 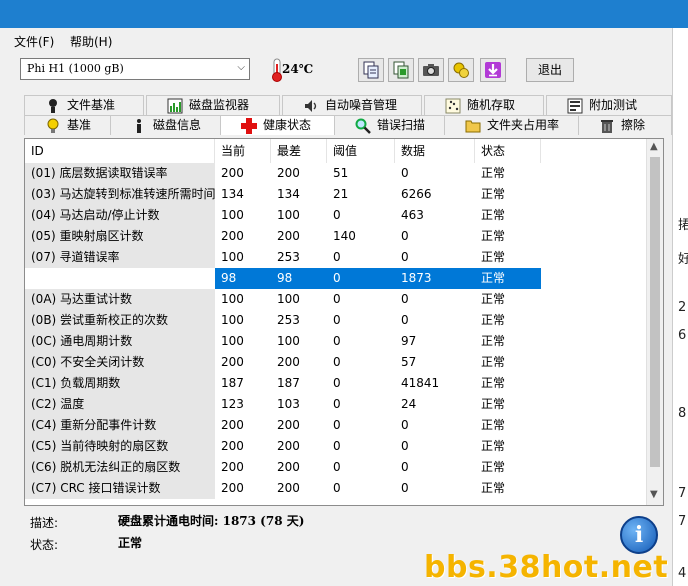 I want to click on download-arrow-icon, so click(x=493, y=70).